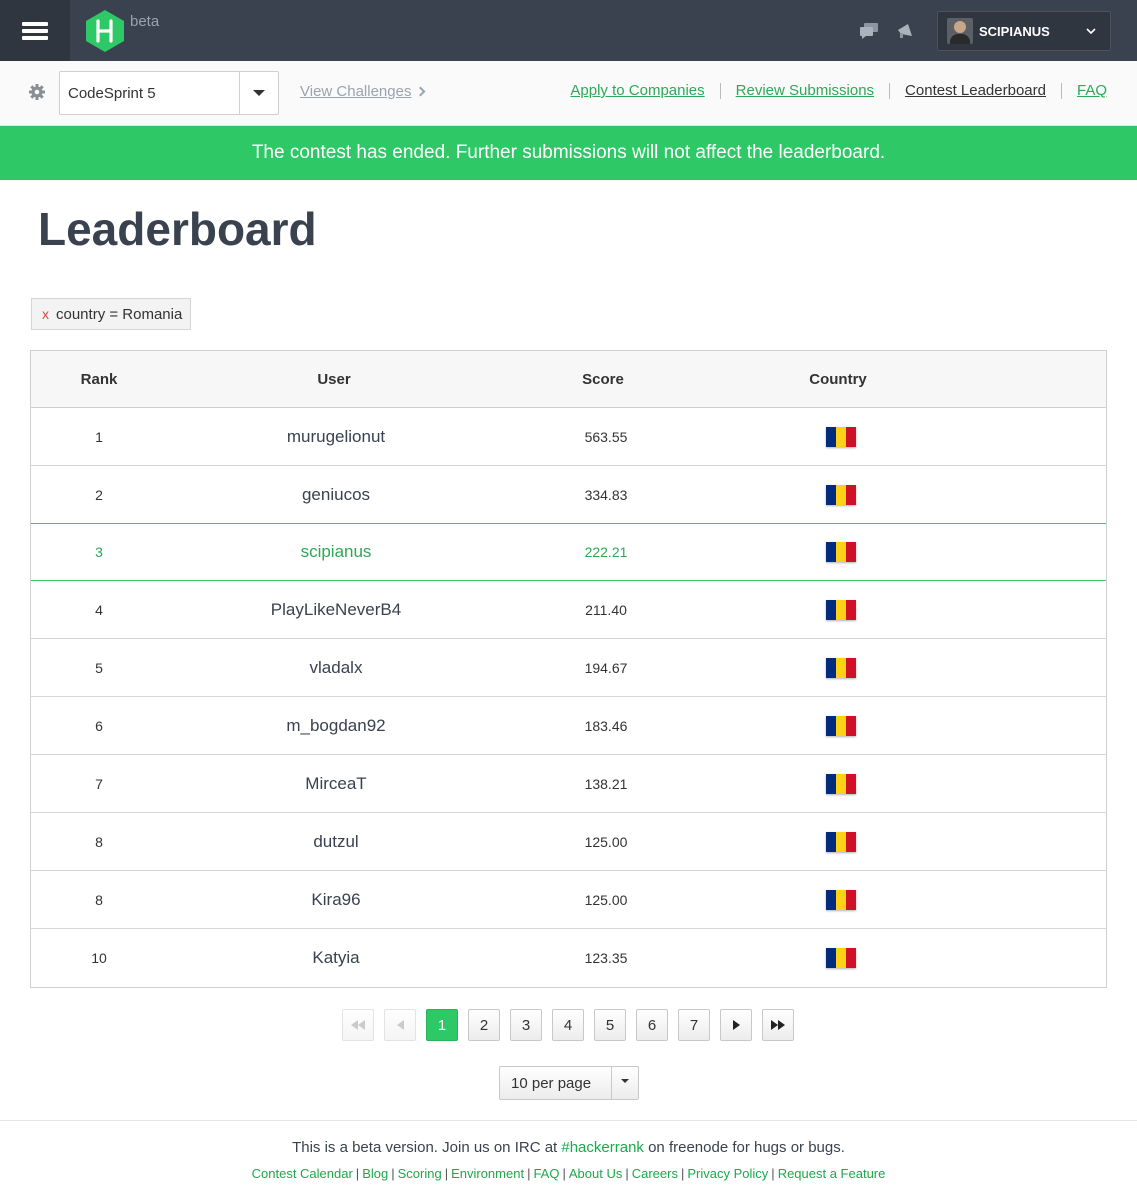  I want to click on hackerrank-logo, so click(105, 31).